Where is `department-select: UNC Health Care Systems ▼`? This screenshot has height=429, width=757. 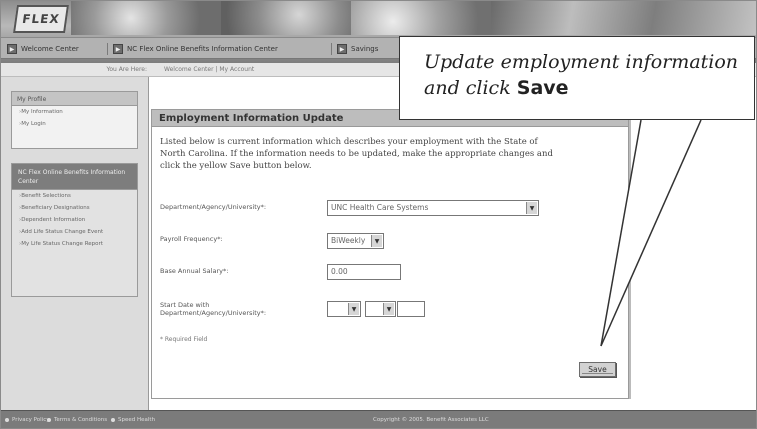 department-select: UNC Health Care Systems ▼ is located at coordinates (433, 208).